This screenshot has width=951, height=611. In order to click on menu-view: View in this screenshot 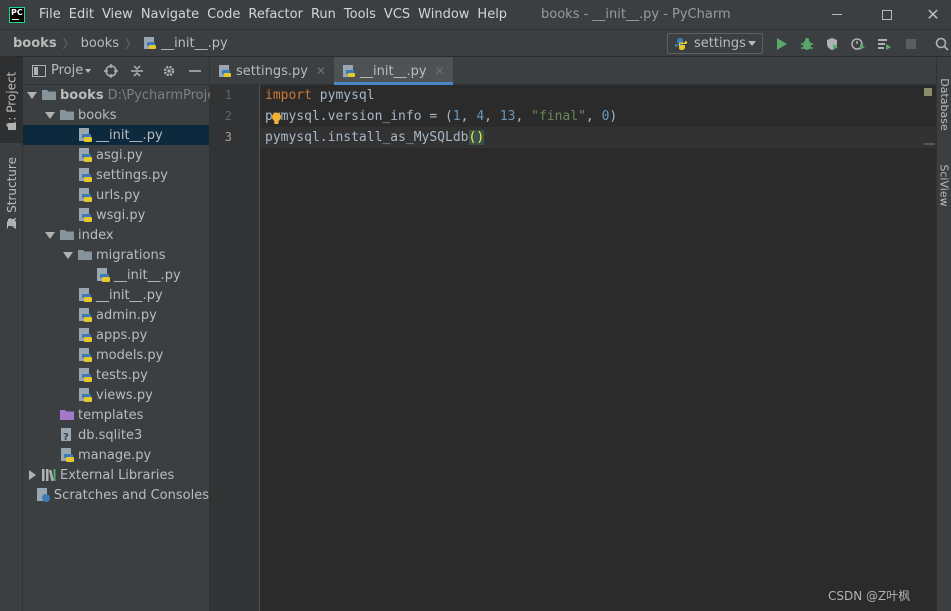, I will do `click(117, 14)`.